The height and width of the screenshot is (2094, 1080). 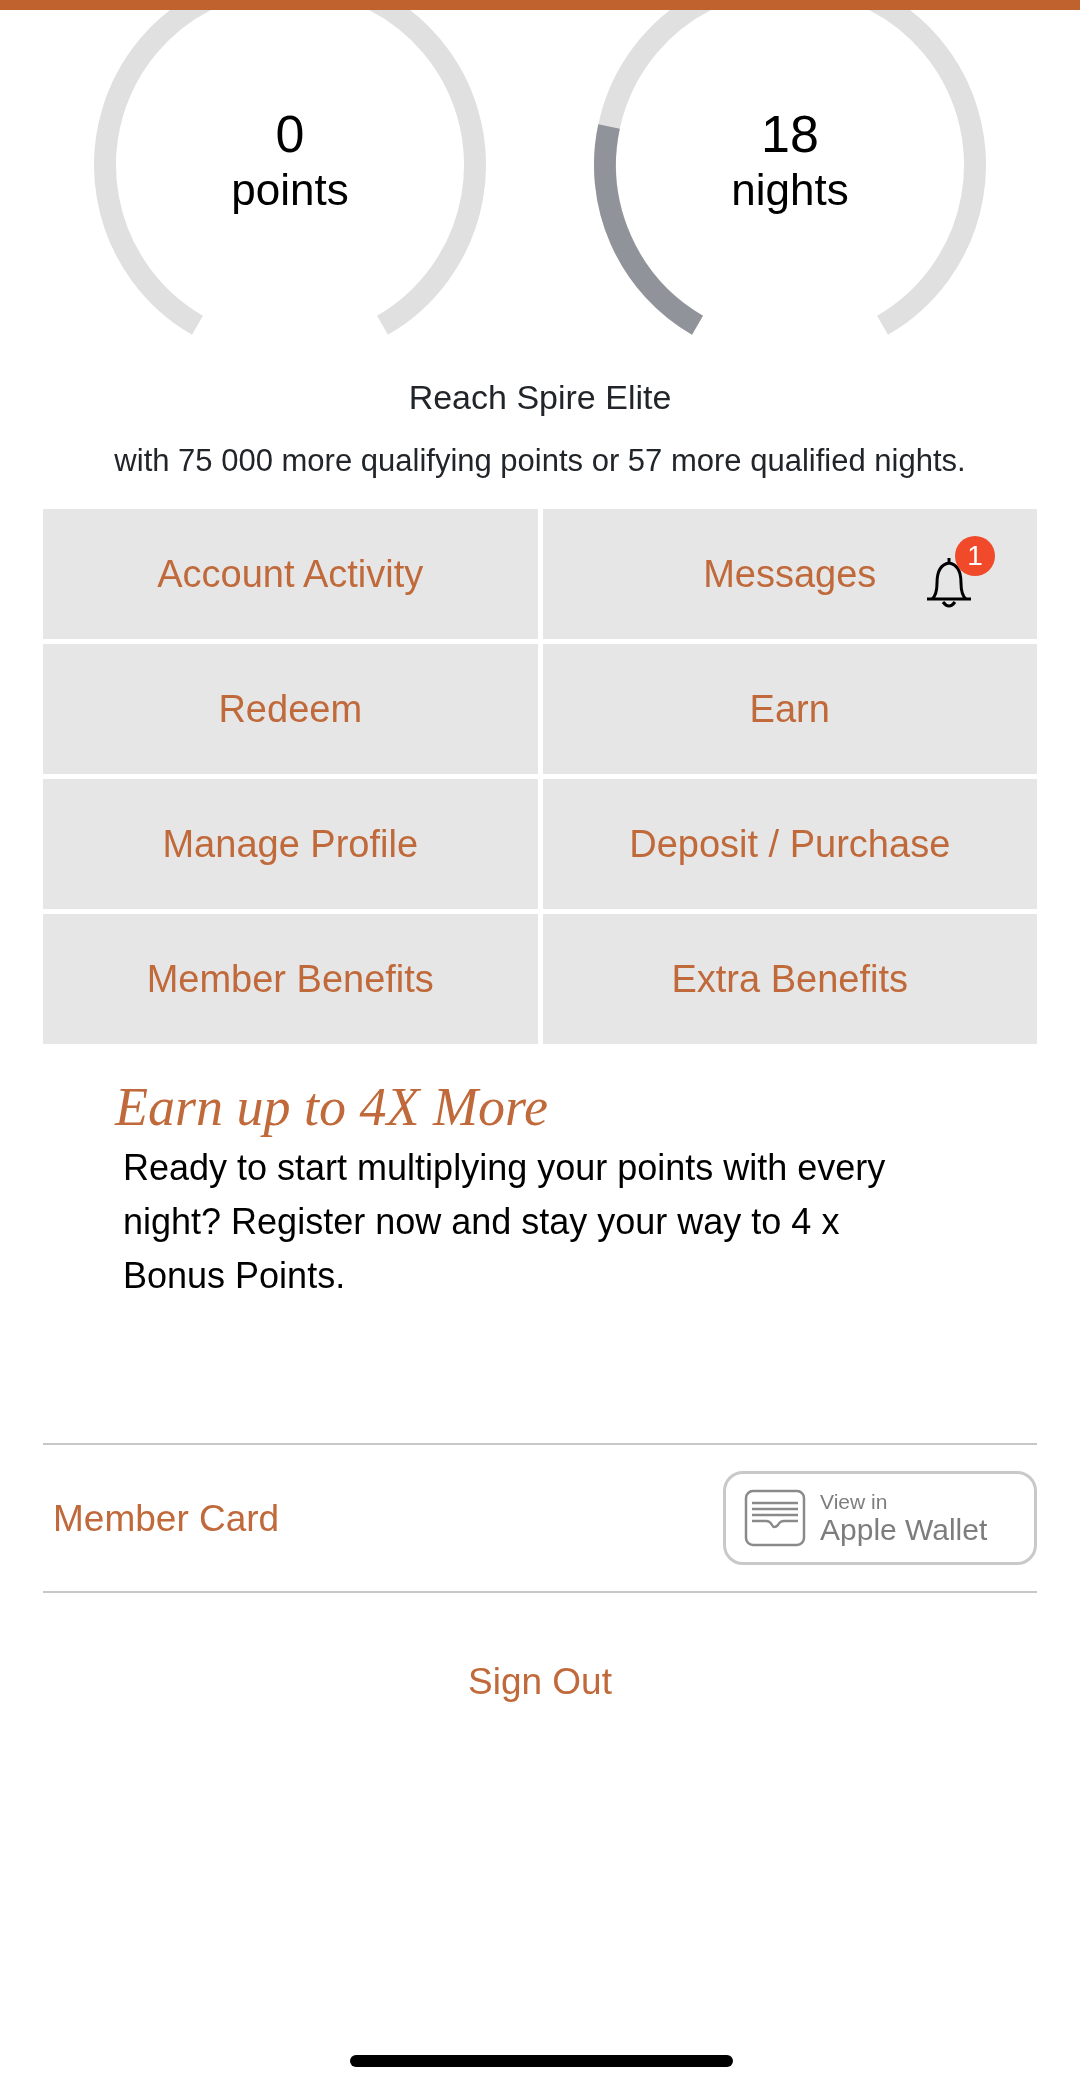 I want to click on menu-tile: Manage Profile, so click(x=290, y=844).